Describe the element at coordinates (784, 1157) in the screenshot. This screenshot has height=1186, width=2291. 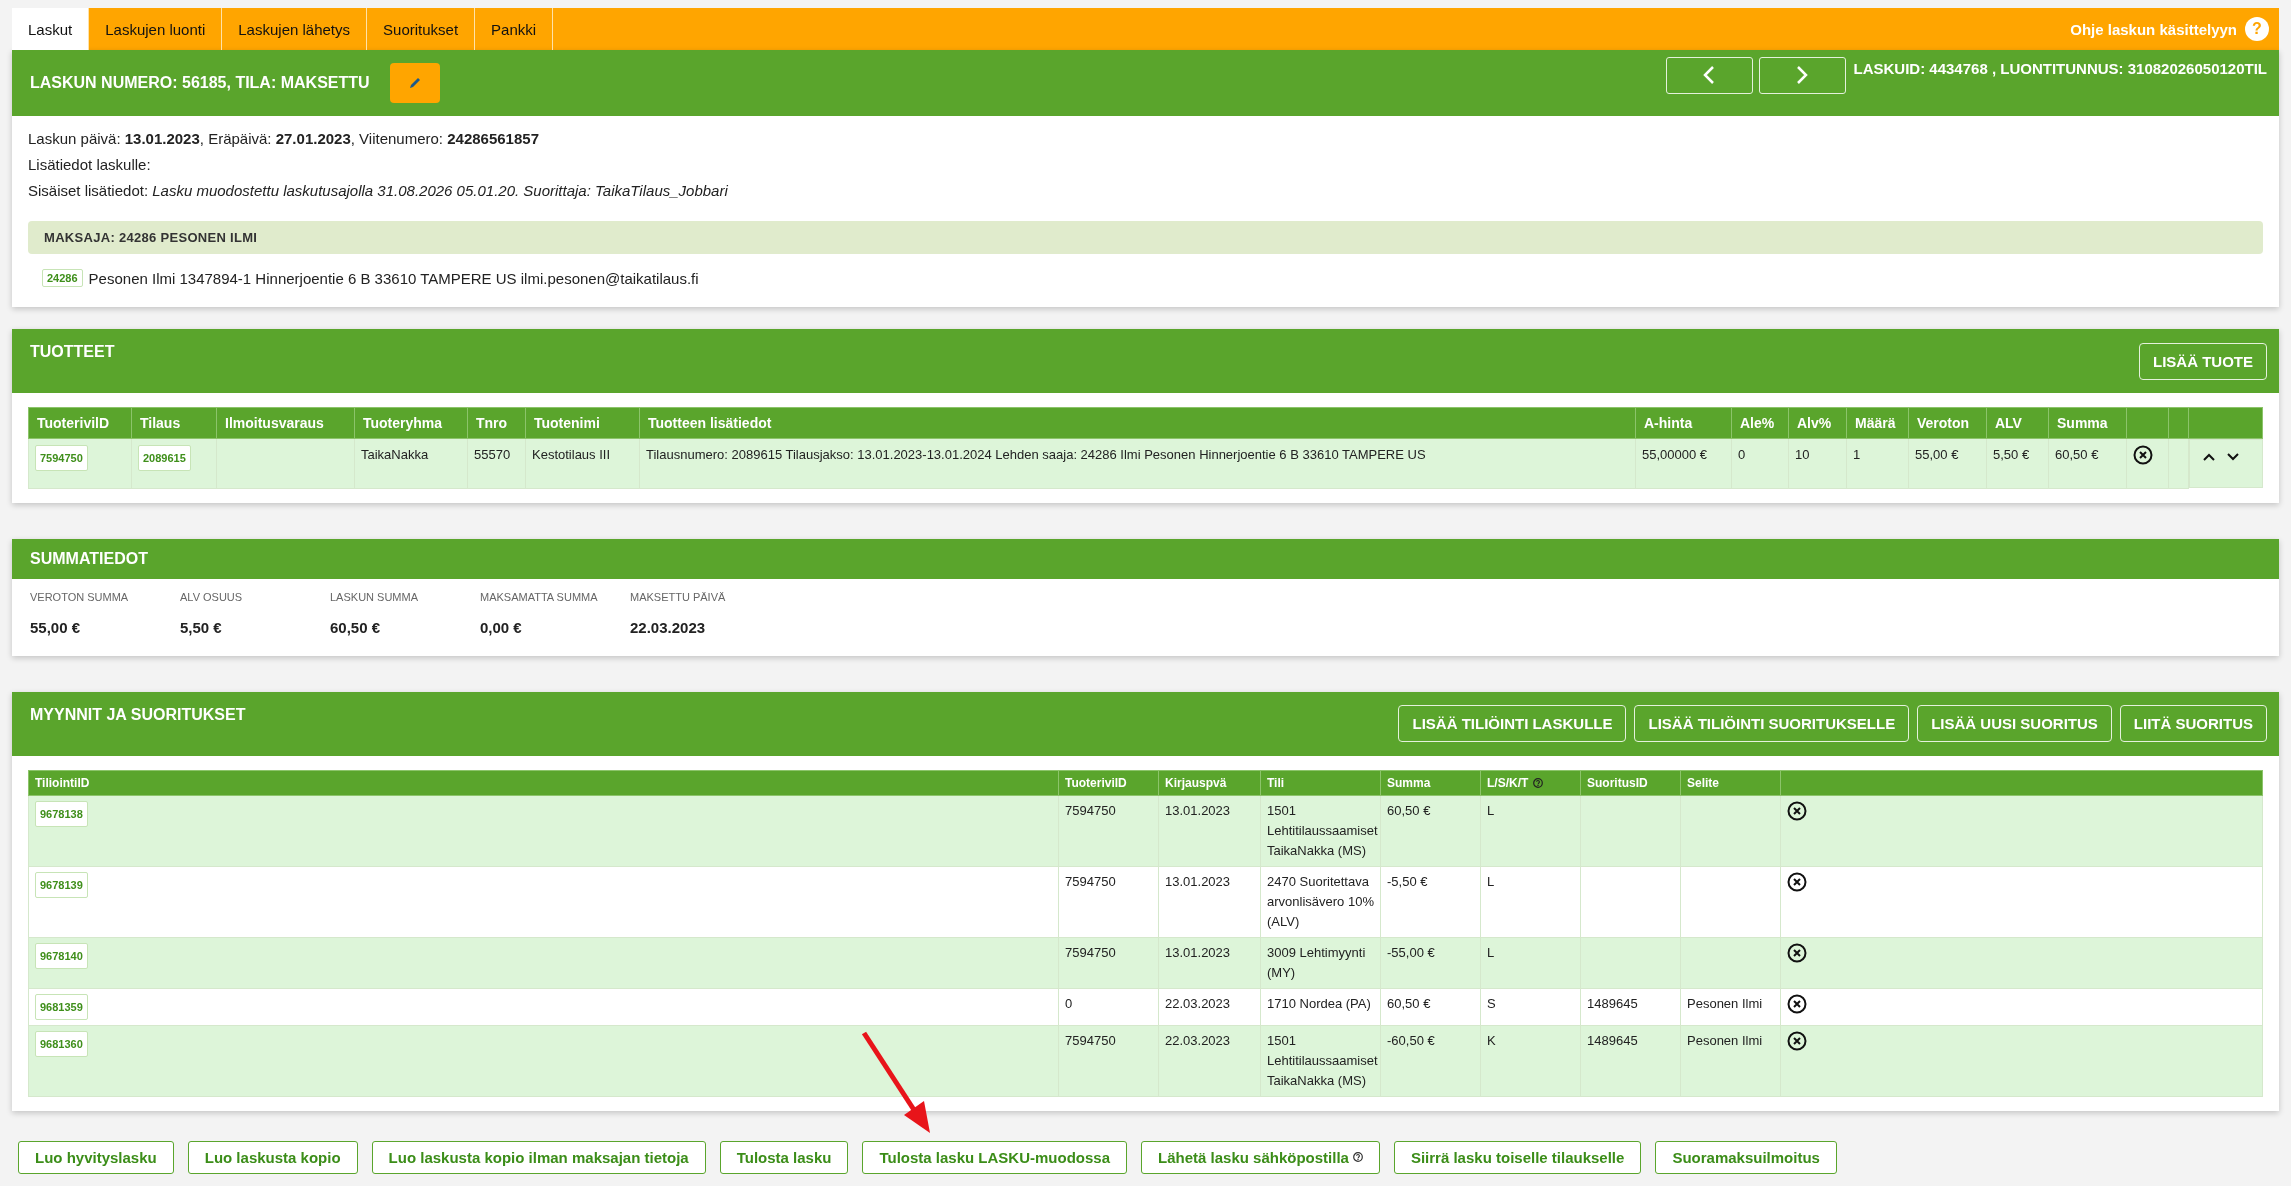
I see `action-button: Tulosta lasku` at that location.